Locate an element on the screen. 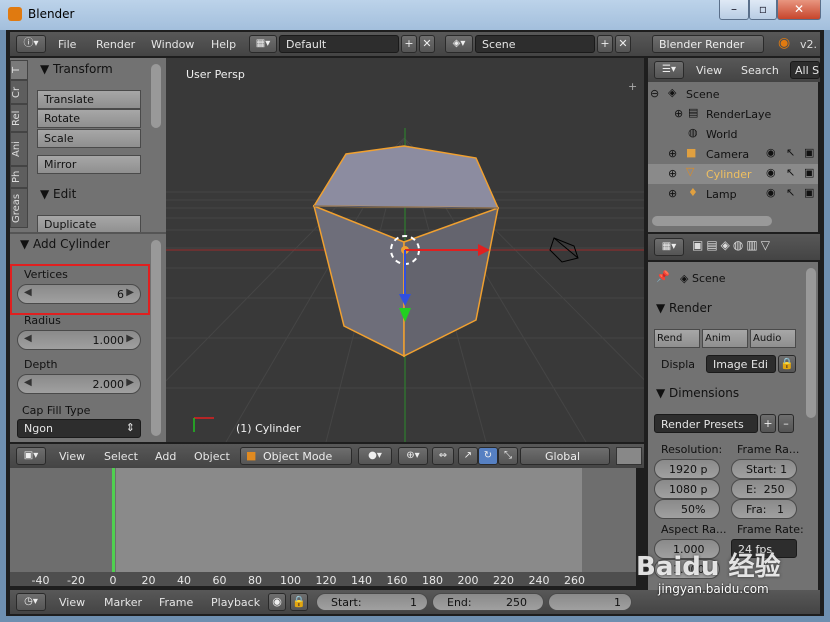 The height and width of the screenshot is (622, 830). transform-panel-header: ▼ Transform is located at coordinates (76, 69).